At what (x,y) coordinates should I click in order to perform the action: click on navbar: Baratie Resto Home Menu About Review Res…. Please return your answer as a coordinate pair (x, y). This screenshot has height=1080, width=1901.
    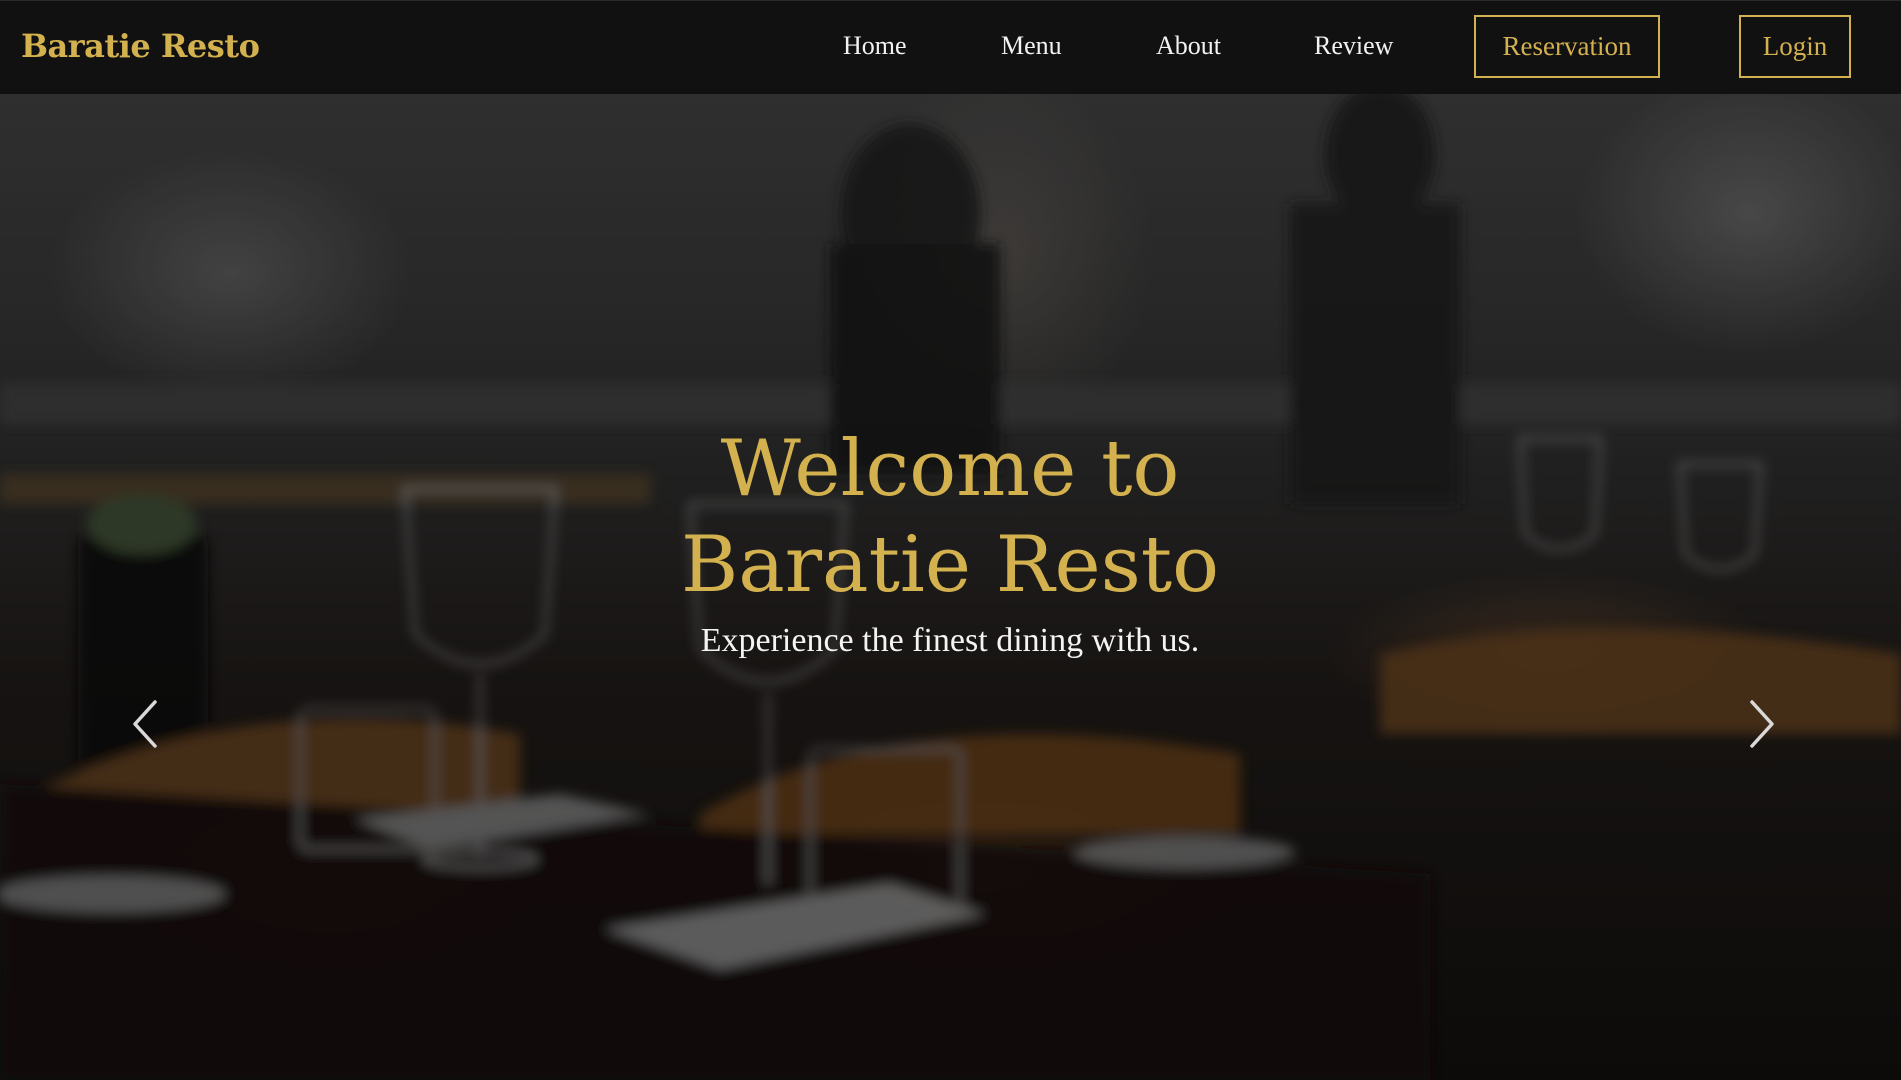
    Looking at the image, I should click on (950, 47).